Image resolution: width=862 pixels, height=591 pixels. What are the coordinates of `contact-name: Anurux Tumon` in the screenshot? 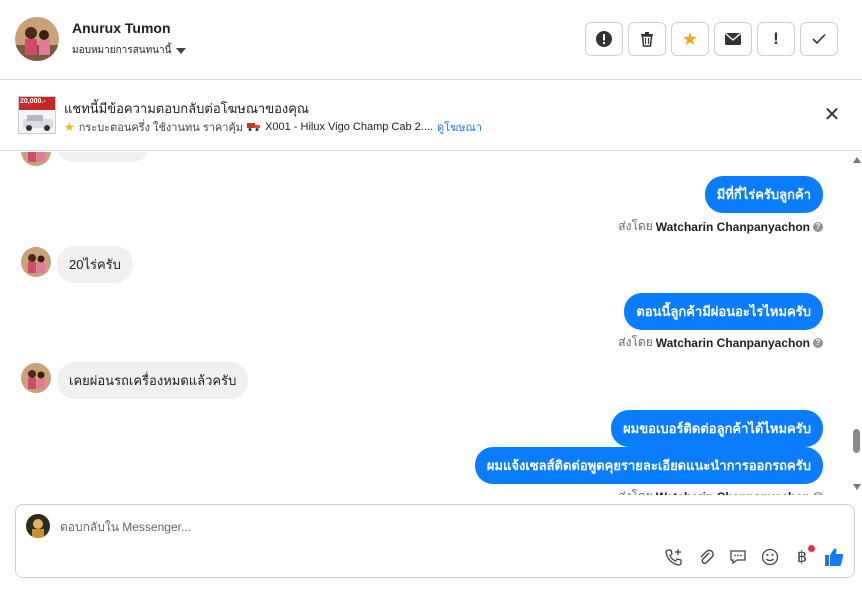 It's located at (121, 28).